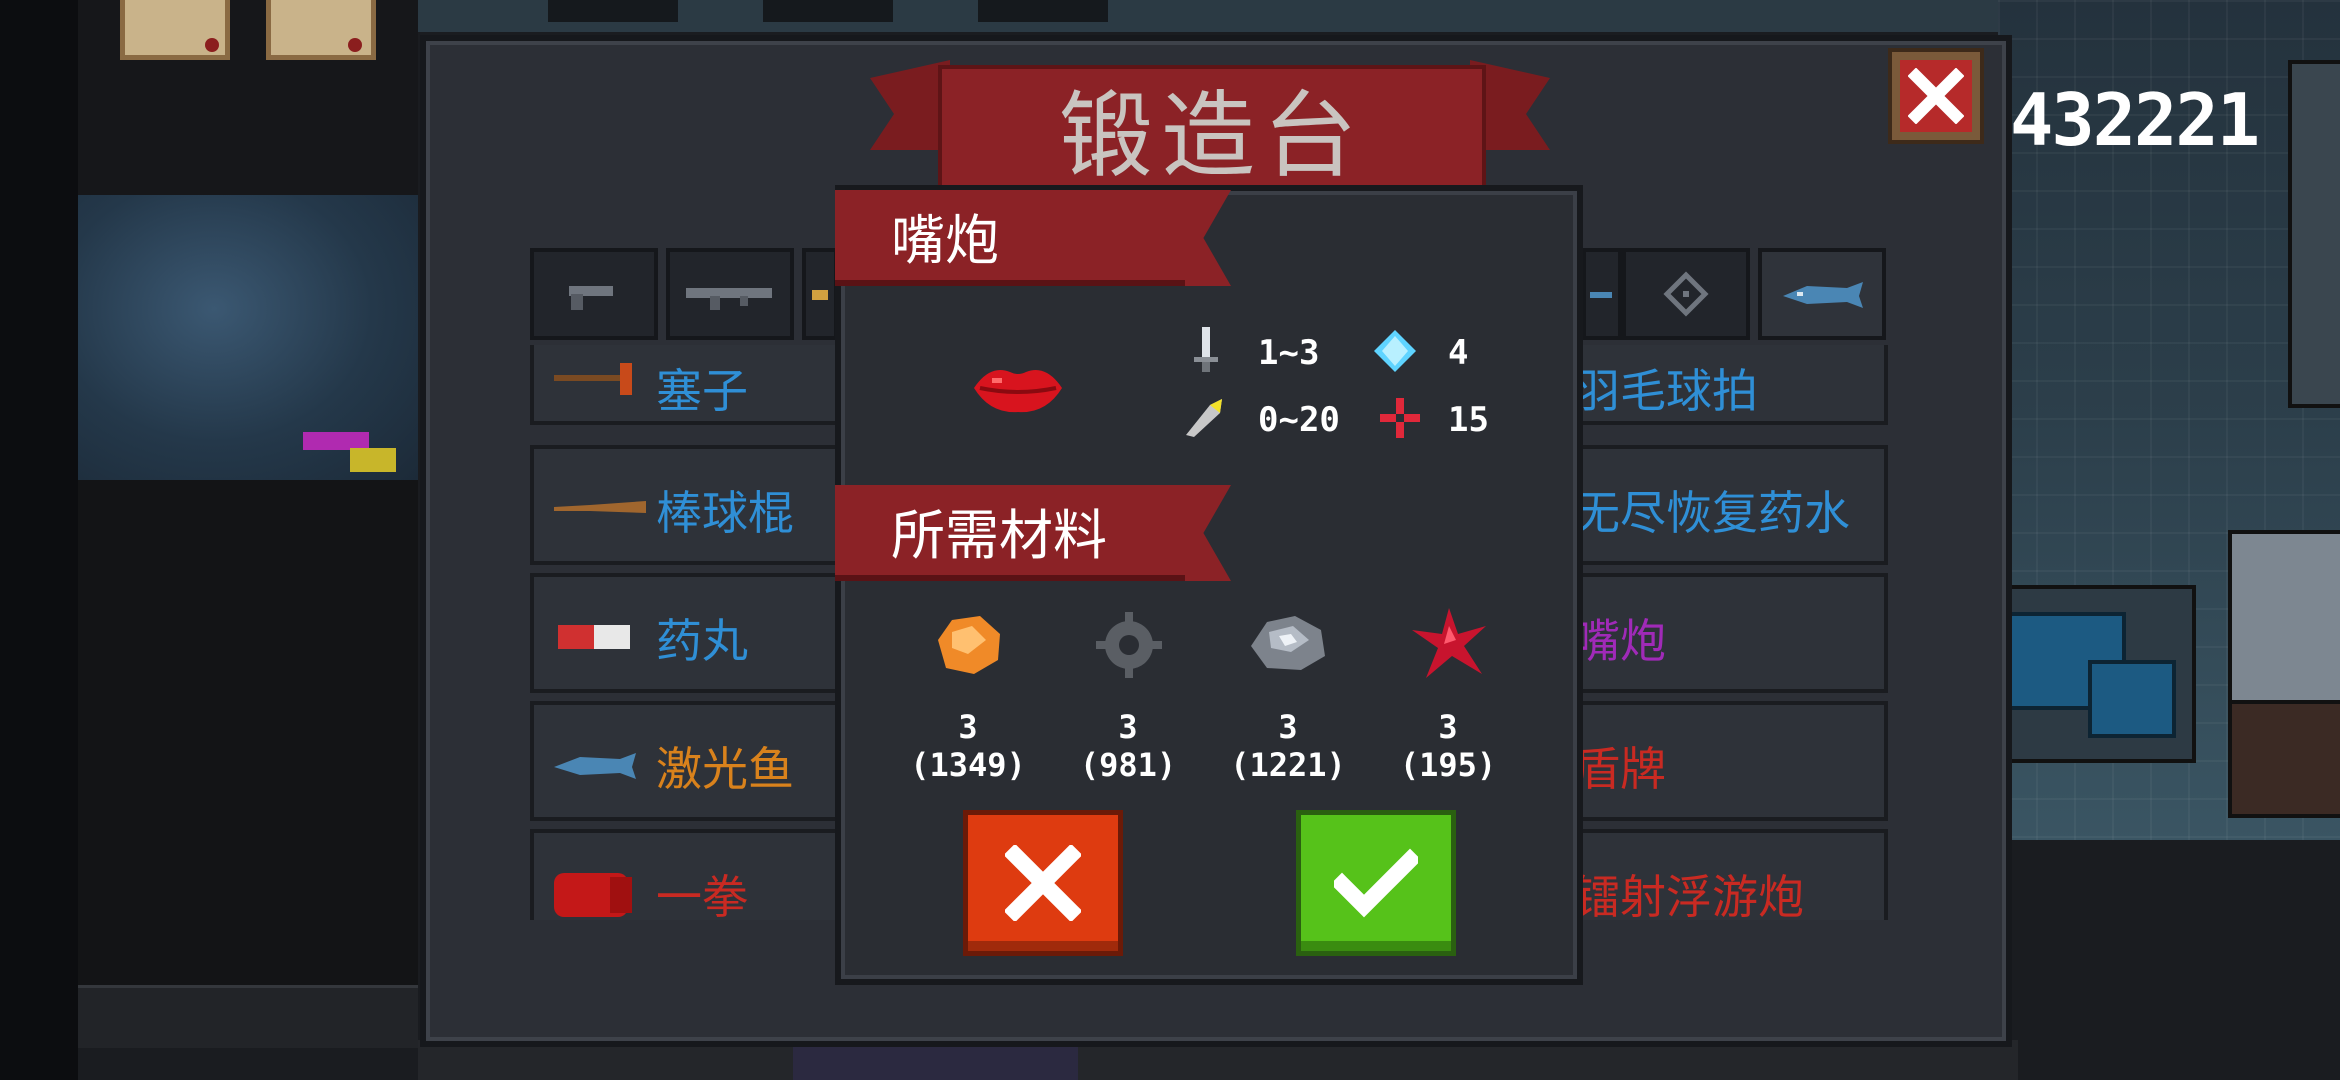  I want to click on currency-amount: 432221, so click(2135, 120).